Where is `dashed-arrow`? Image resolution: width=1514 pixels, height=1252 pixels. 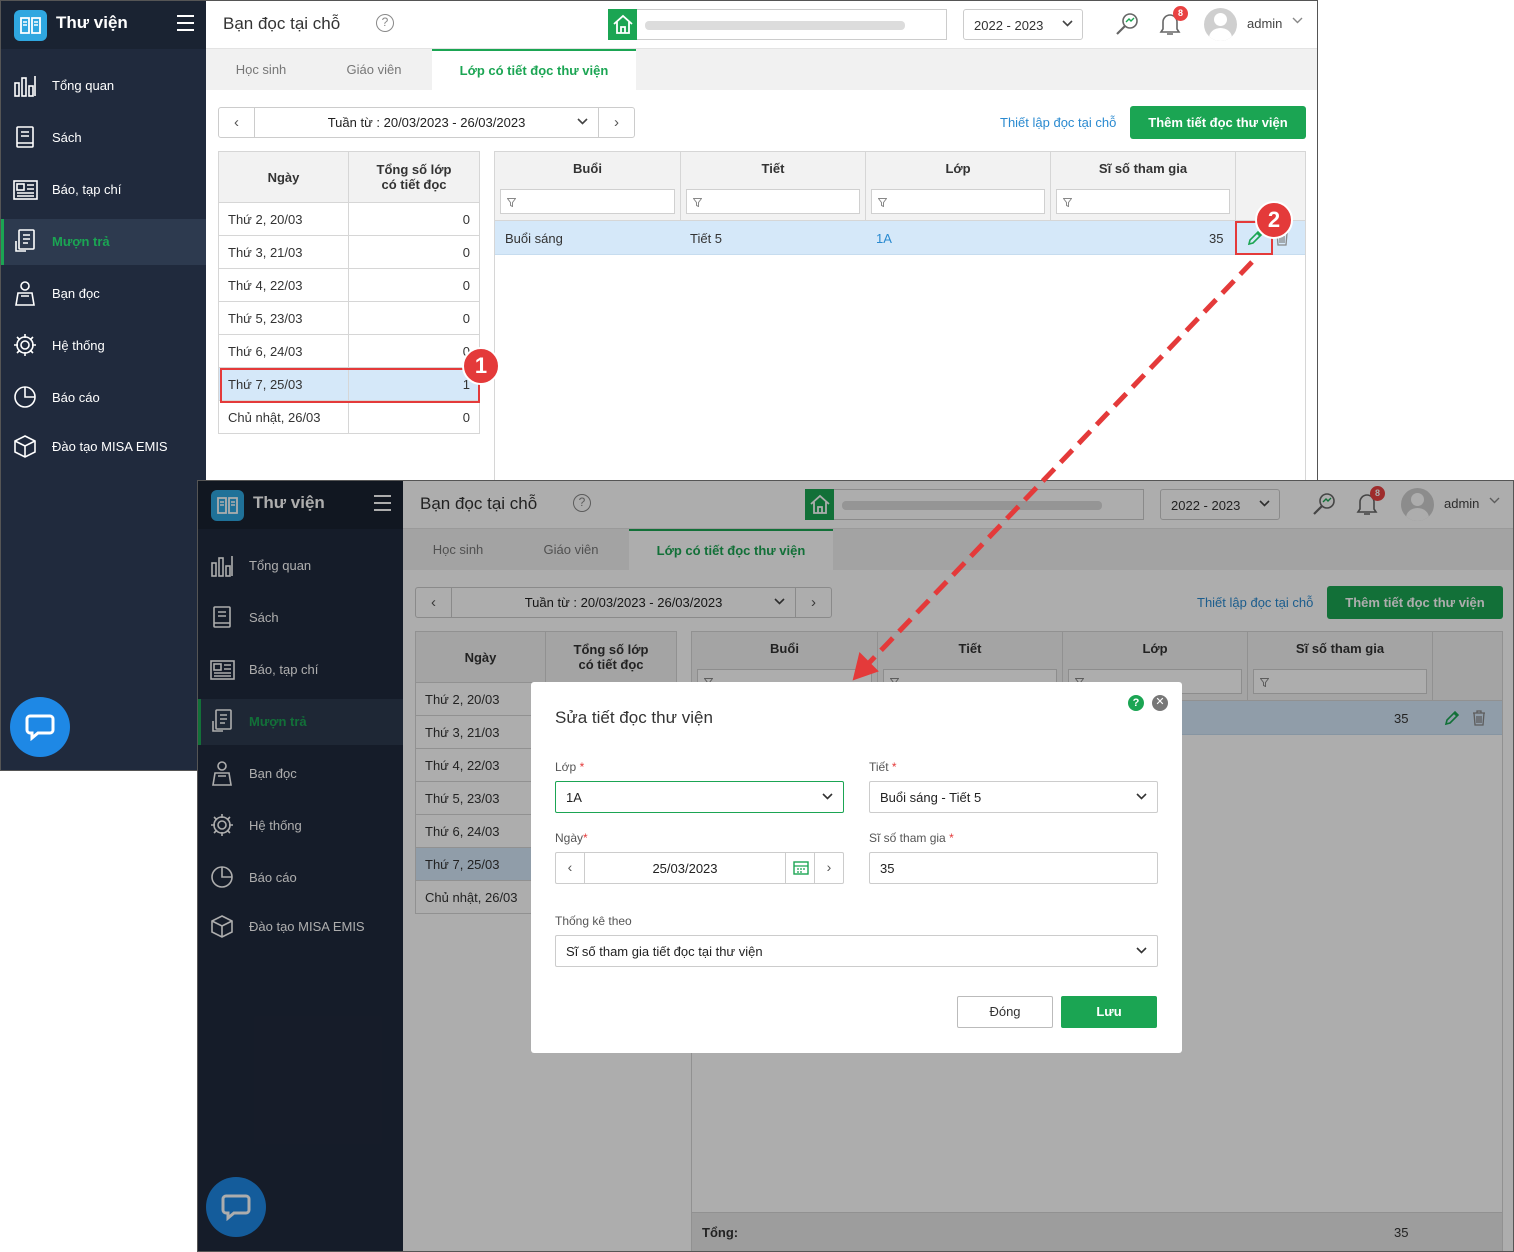
dashed-arrow is located at coordinates (1053, 470).